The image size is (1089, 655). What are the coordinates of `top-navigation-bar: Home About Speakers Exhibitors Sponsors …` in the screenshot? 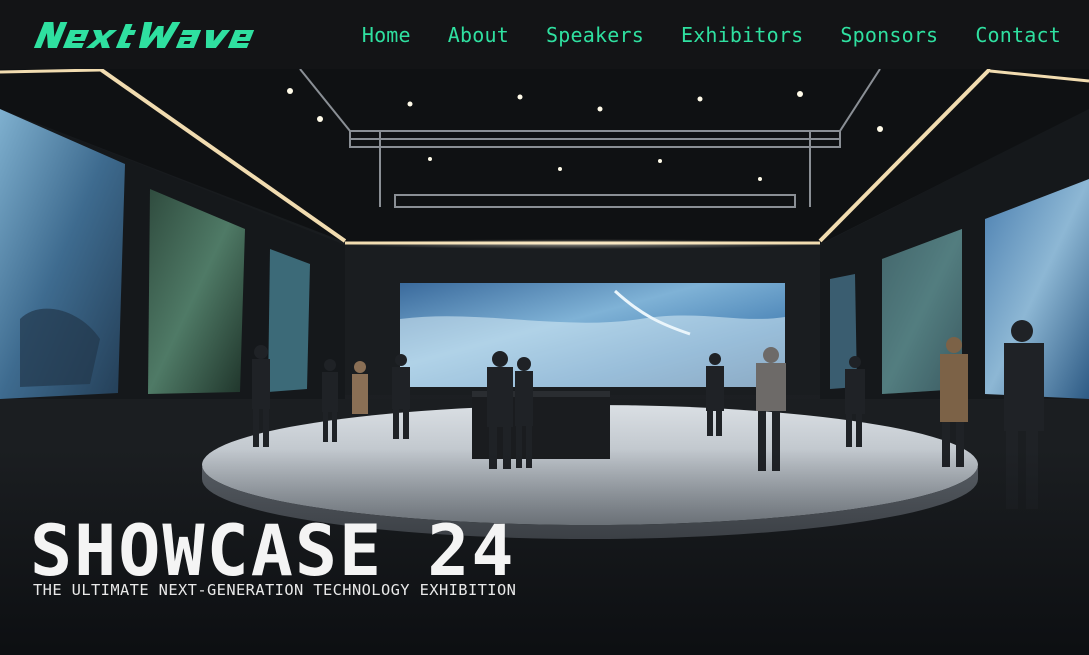 It's located at (544, 34).